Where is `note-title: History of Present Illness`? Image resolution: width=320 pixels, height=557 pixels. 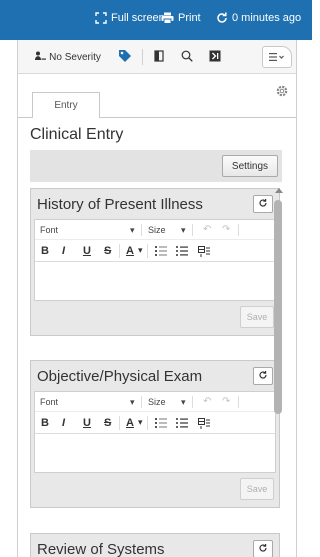
note-title: History of Present Illness is located at coordinates (120, 204).